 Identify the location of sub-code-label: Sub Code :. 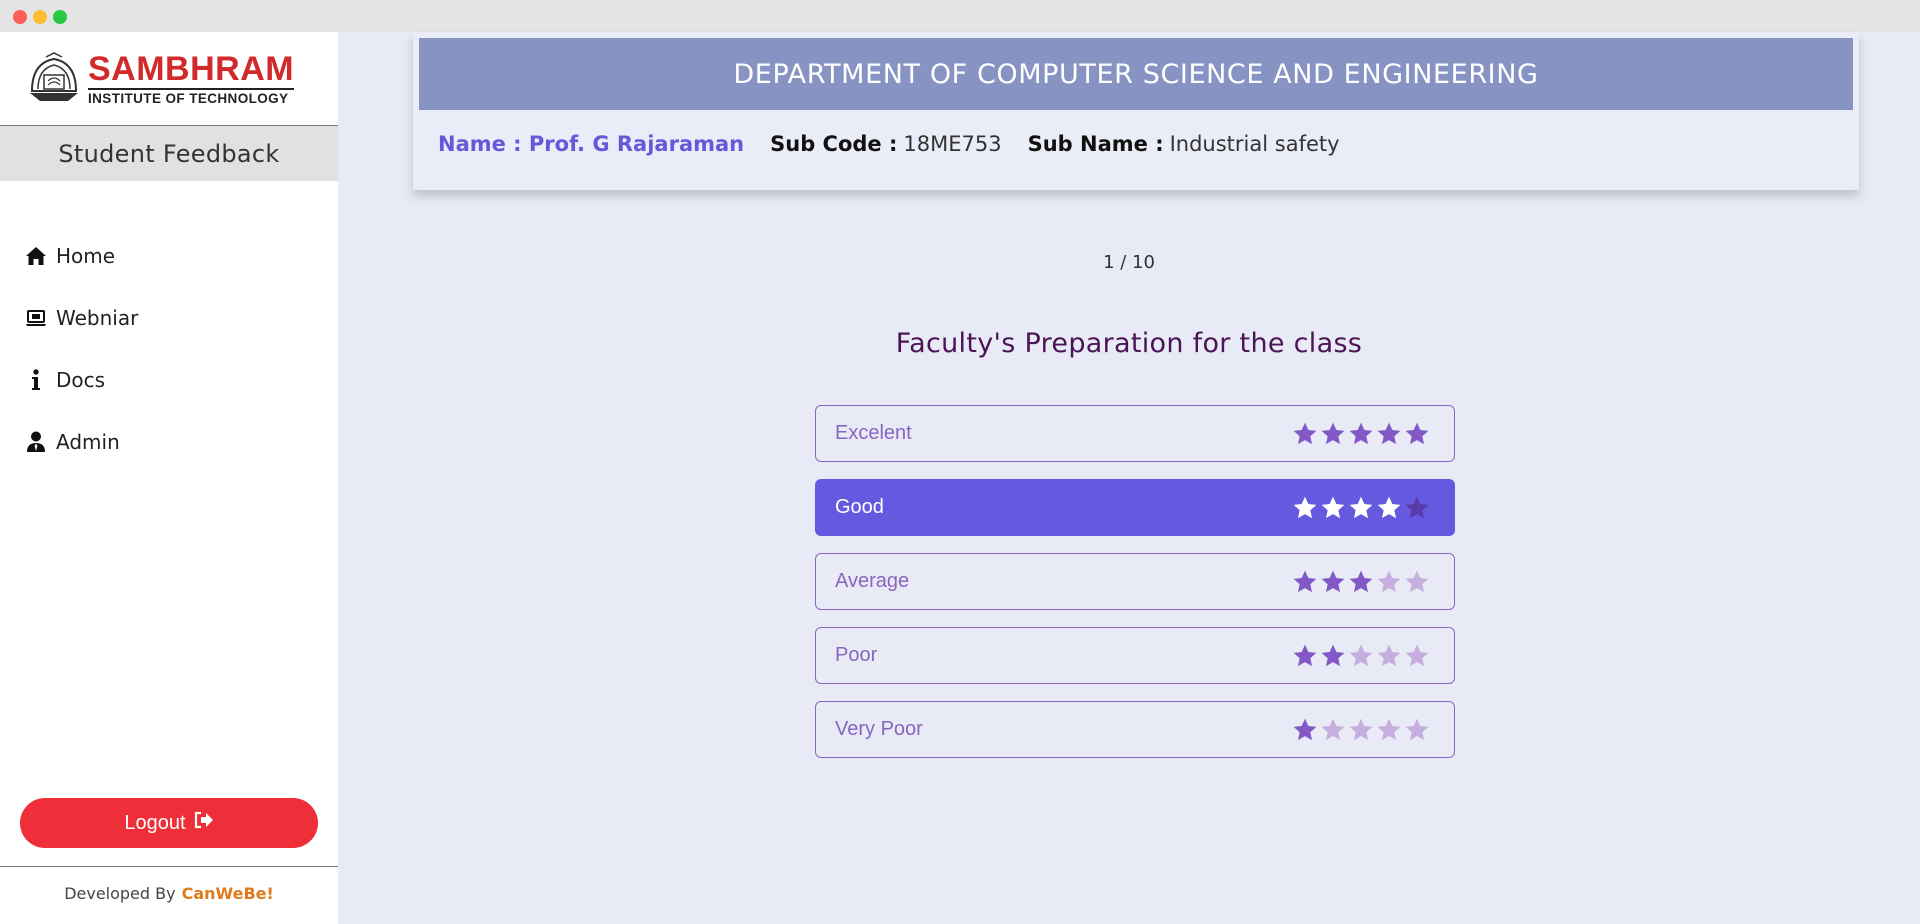
(834, 144).